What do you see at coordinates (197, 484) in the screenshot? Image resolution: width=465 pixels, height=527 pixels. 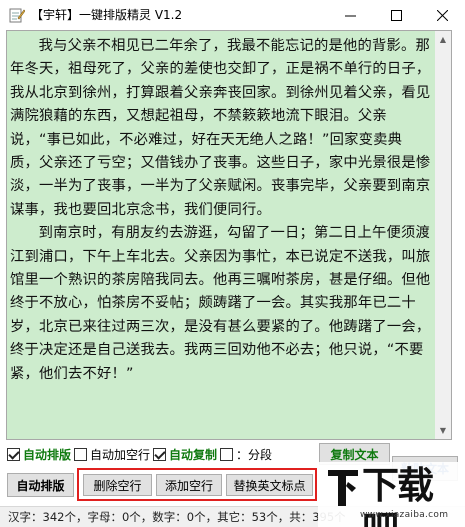 I see `highlight-box` at bounding box center [197, 484].